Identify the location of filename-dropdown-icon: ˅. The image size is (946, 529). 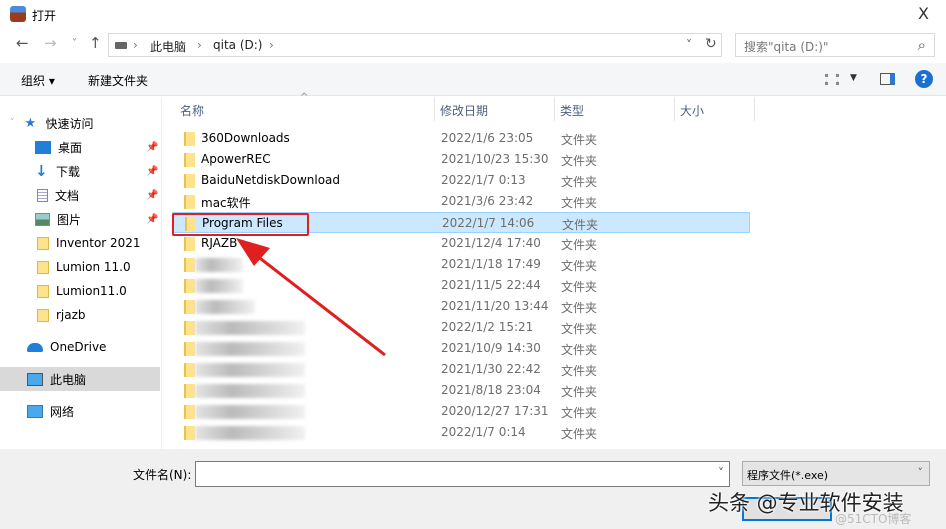
(721, 473).